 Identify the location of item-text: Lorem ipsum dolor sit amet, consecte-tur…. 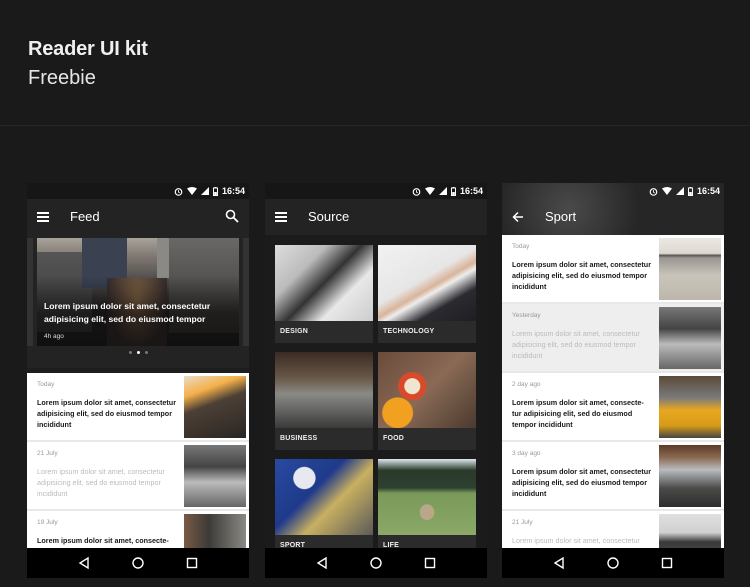
(578, 413).